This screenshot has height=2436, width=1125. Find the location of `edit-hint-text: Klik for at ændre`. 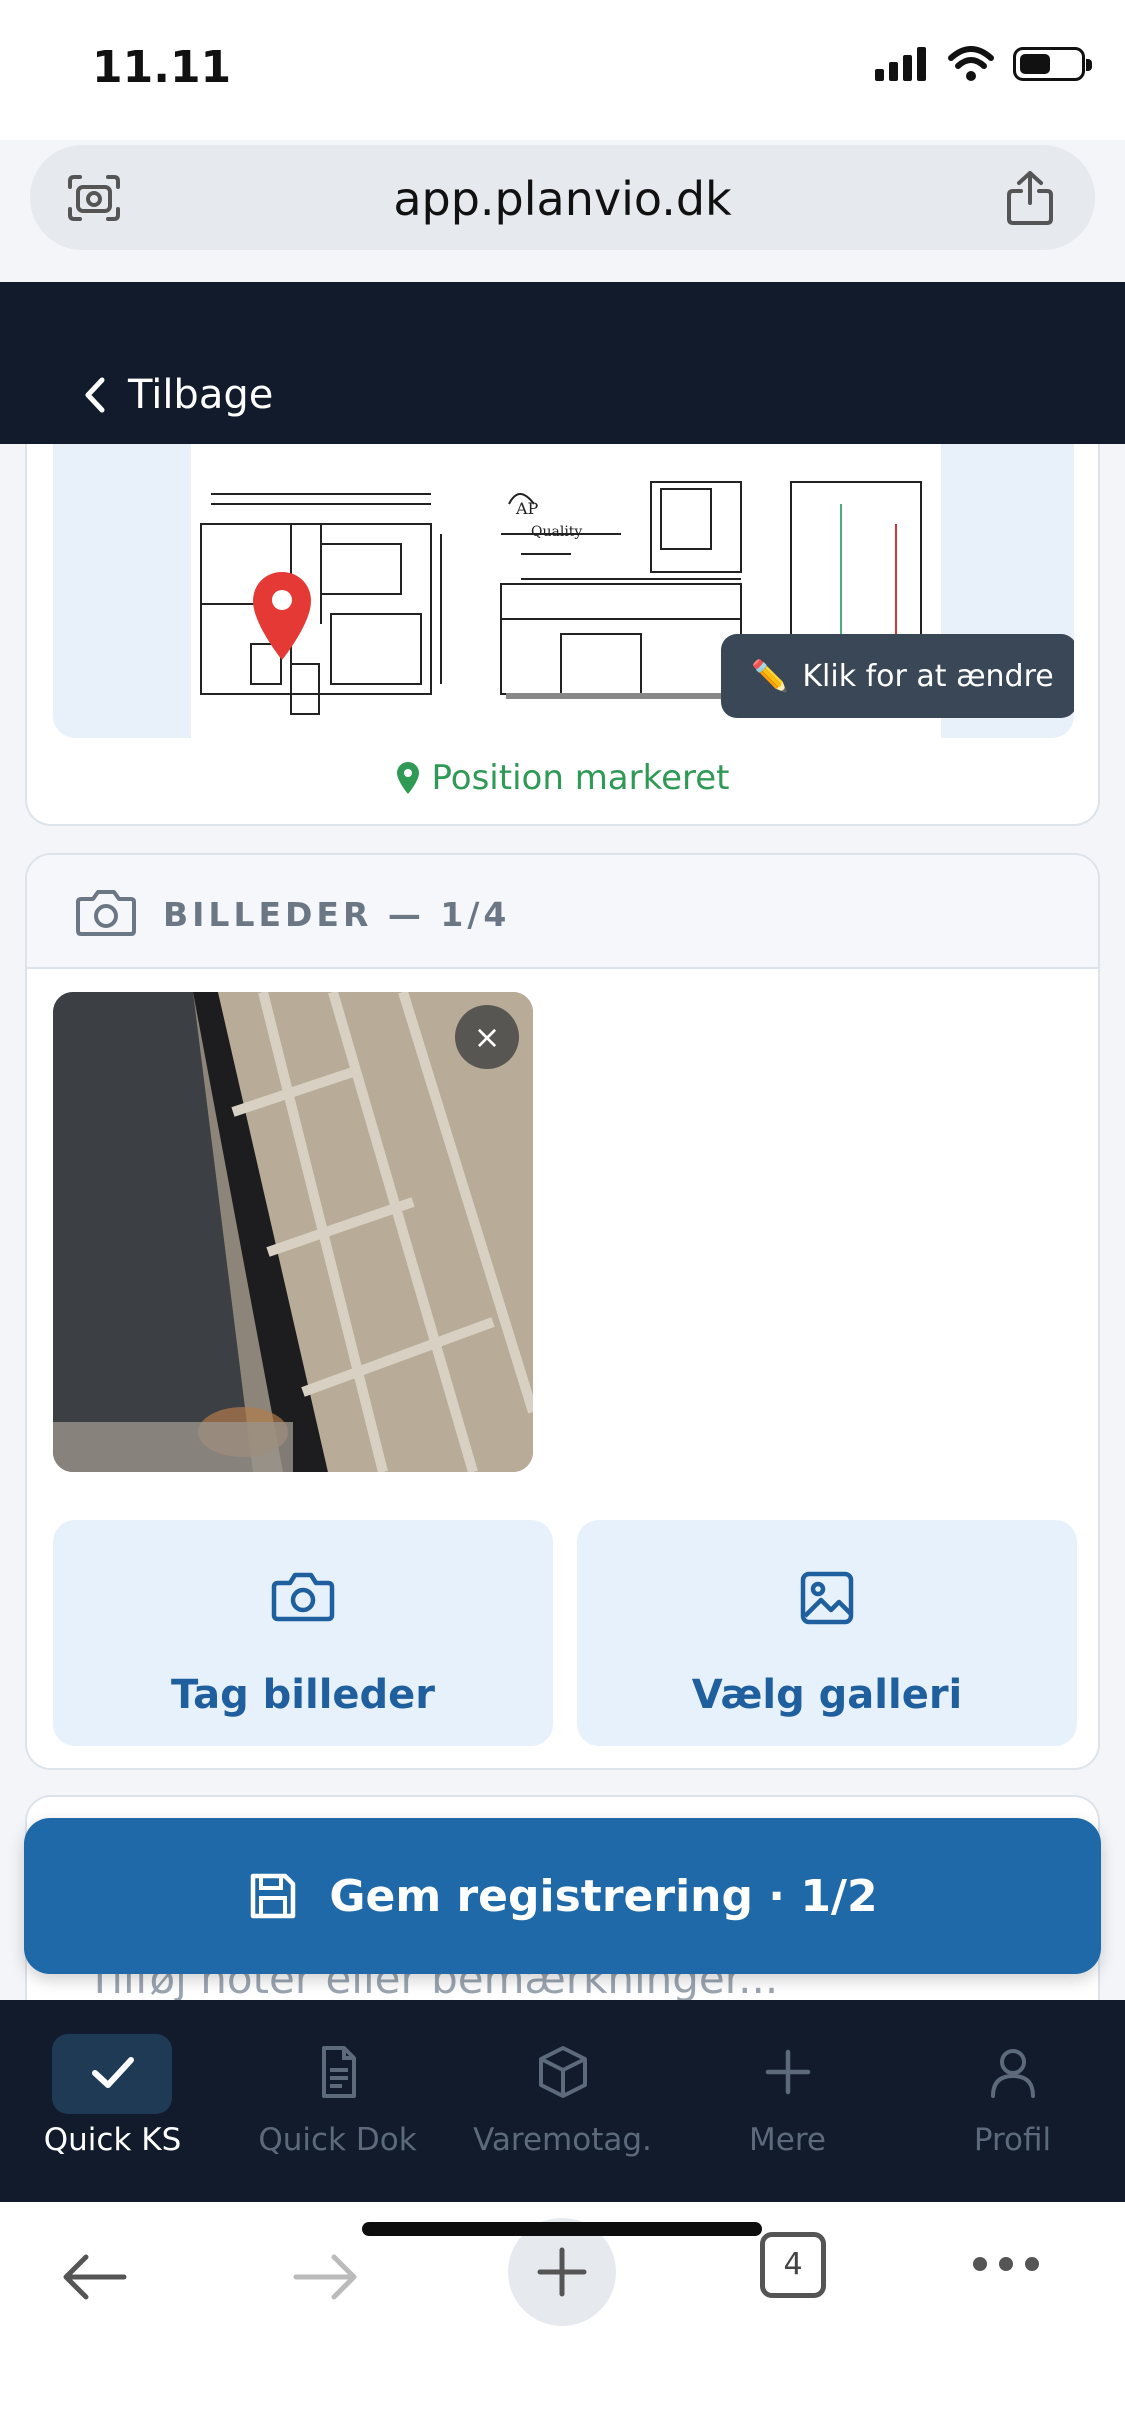

edit-hint-text: Klik for at ændre is located at coordinates (928, 676).